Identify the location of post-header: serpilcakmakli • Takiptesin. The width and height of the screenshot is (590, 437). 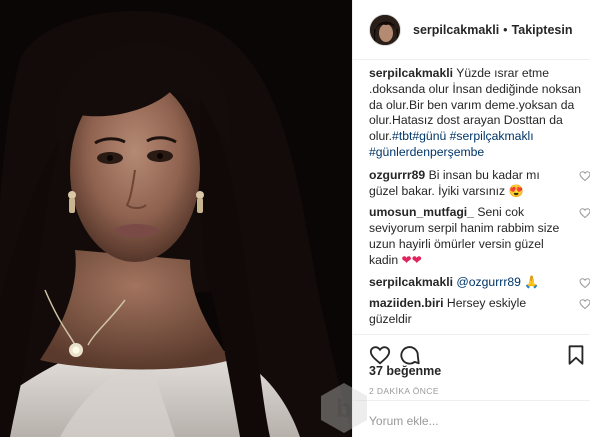
(471, 30).